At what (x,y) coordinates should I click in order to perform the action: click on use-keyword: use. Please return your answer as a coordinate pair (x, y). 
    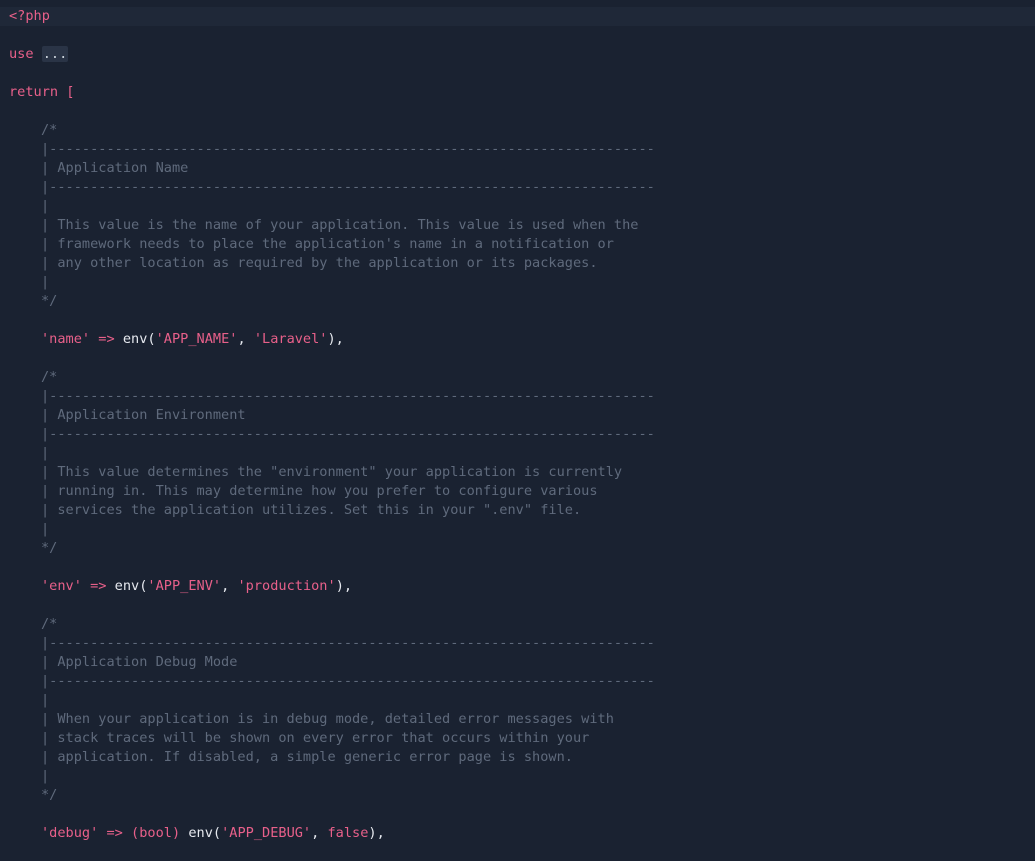
    Looking at the image, I should click on (21, 54).